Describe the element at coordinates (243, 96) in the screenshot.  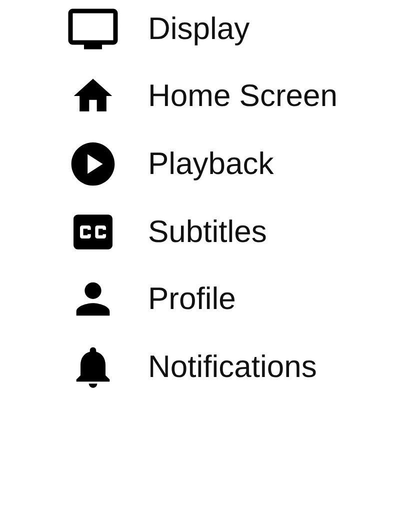
I see `menu-item: Home Screen` at that location.